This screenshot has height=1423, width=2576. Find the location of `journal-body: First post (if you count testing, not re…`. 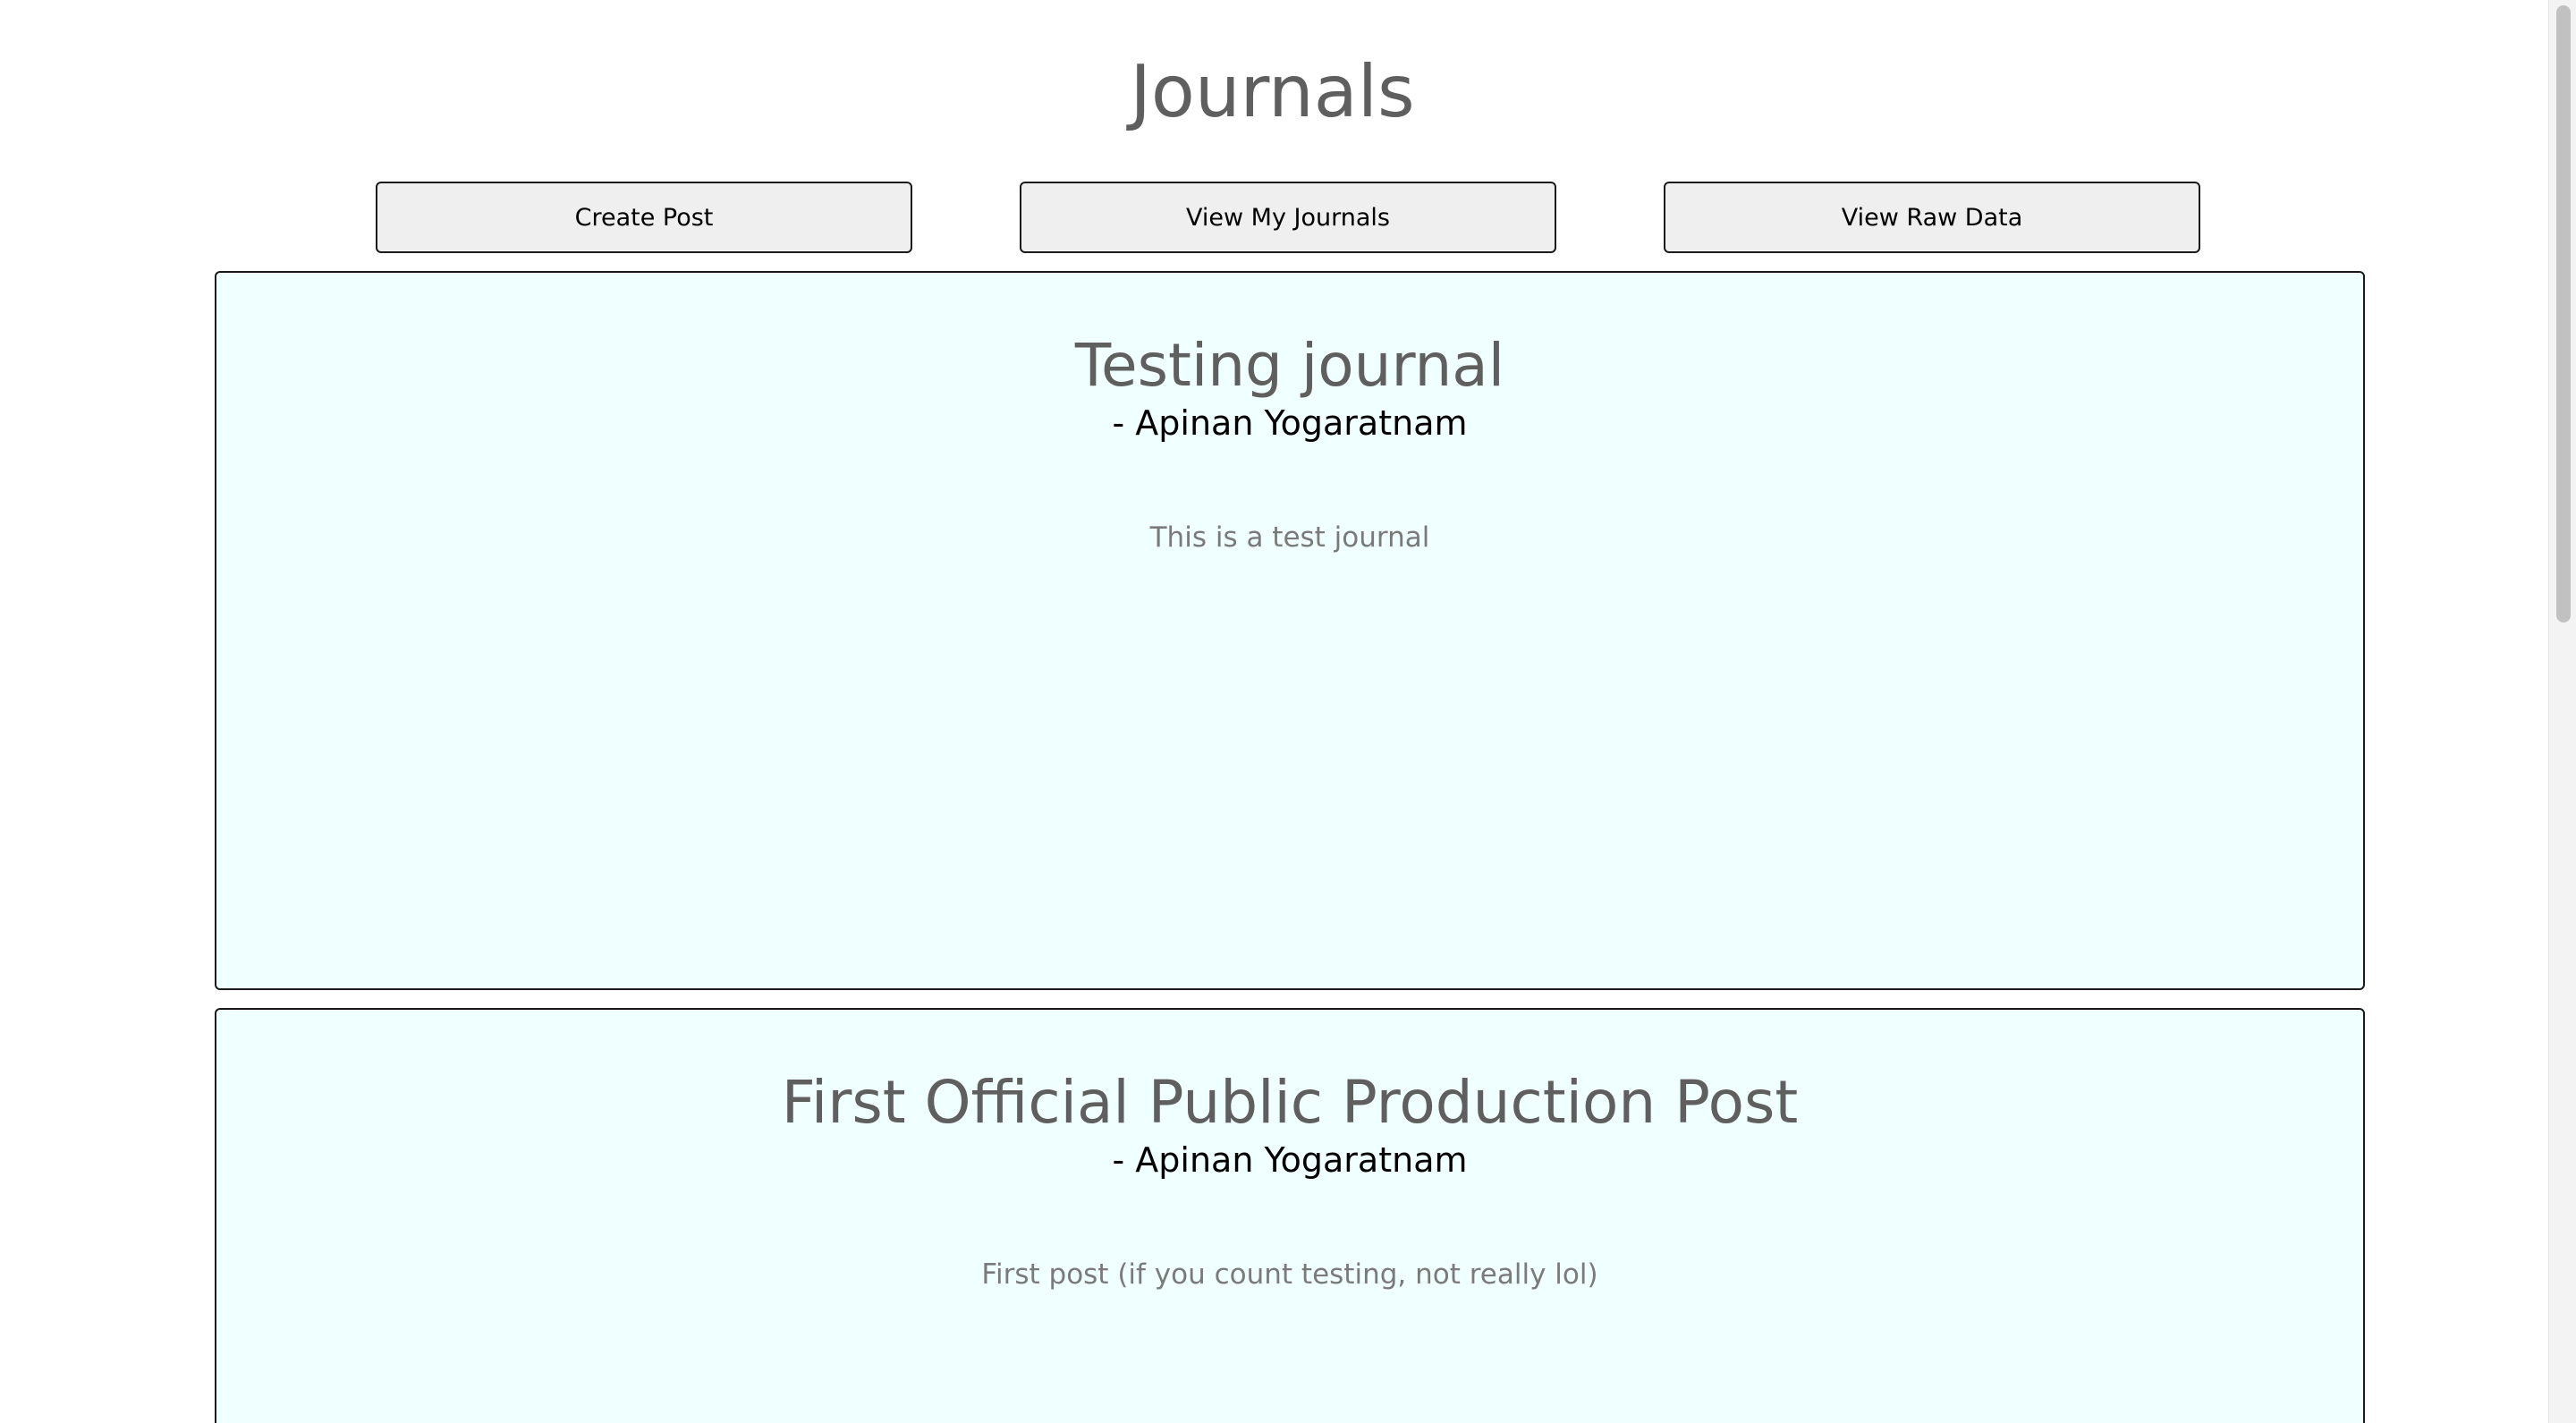

journal-body: First post (if you count testing, not re… is located at coordinates (1289, 1274).